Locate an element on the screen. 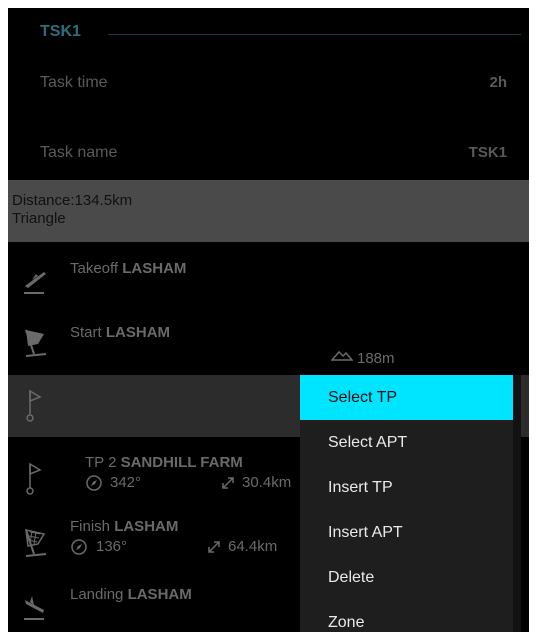  waypoint-distance: 64.4km is located at coordinates (253, 546).